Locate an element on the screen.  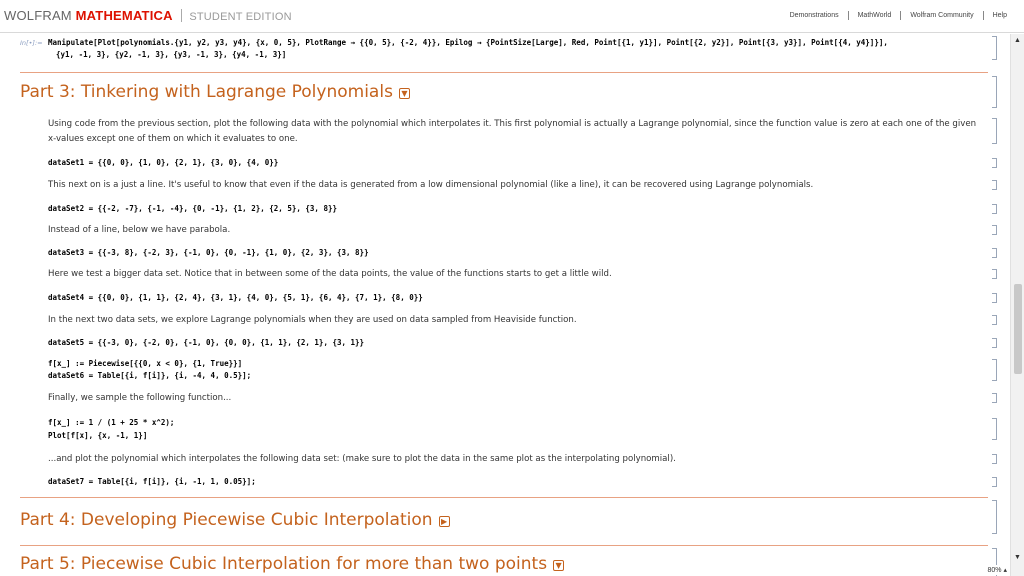
link-mathworld: MathWorld is located at coordinates (875, 15).